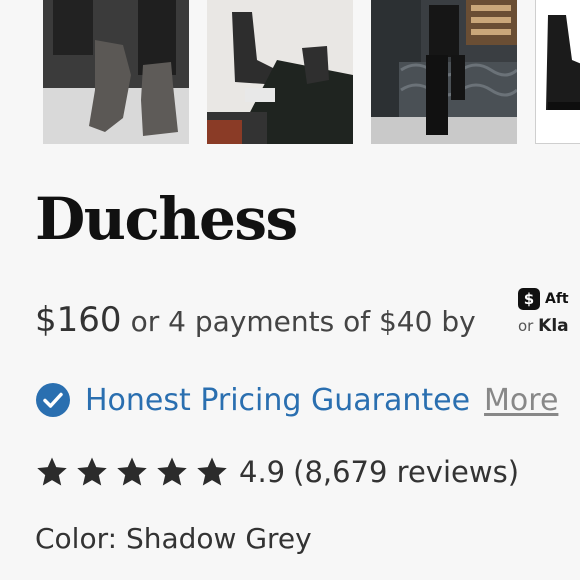  I want to click on installments-text: or 4 payments of $40 by, so click(303, 321).